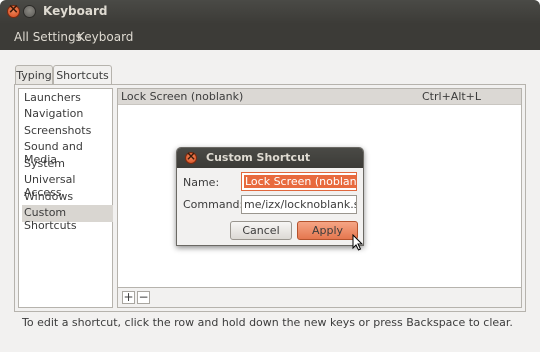 Image resolution: width=540 pixels, height=352 pixels. Describe the element at coordinates (191, 156) in the screenshot. I see `dialog-close-icon` at that location.